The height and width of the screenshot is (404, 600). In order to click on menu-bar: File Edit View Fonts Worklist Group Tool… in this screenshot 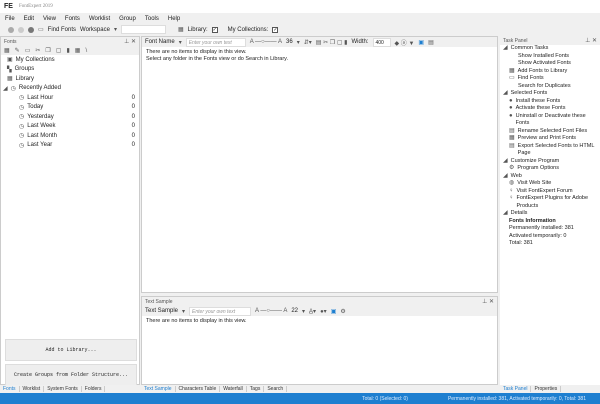, I will do `click(300, 18)`.